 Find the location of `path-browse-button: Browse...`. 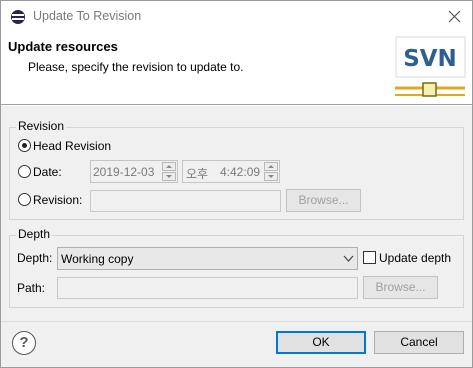

path-browse-button: Browse... is located at coordinates (400, 287).